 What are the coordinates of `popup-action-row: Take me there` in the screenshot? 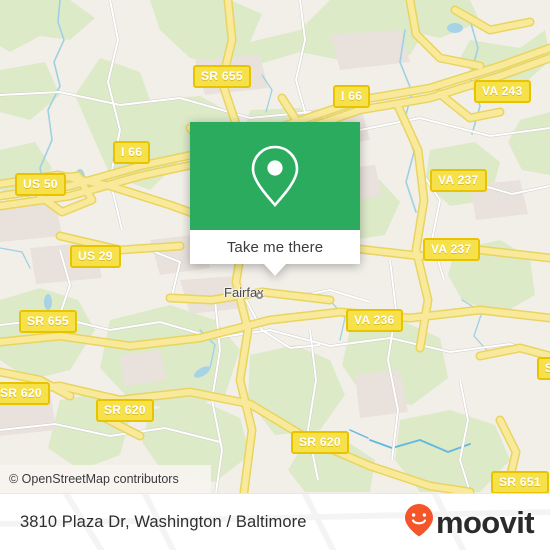 It's located at (275, 247).